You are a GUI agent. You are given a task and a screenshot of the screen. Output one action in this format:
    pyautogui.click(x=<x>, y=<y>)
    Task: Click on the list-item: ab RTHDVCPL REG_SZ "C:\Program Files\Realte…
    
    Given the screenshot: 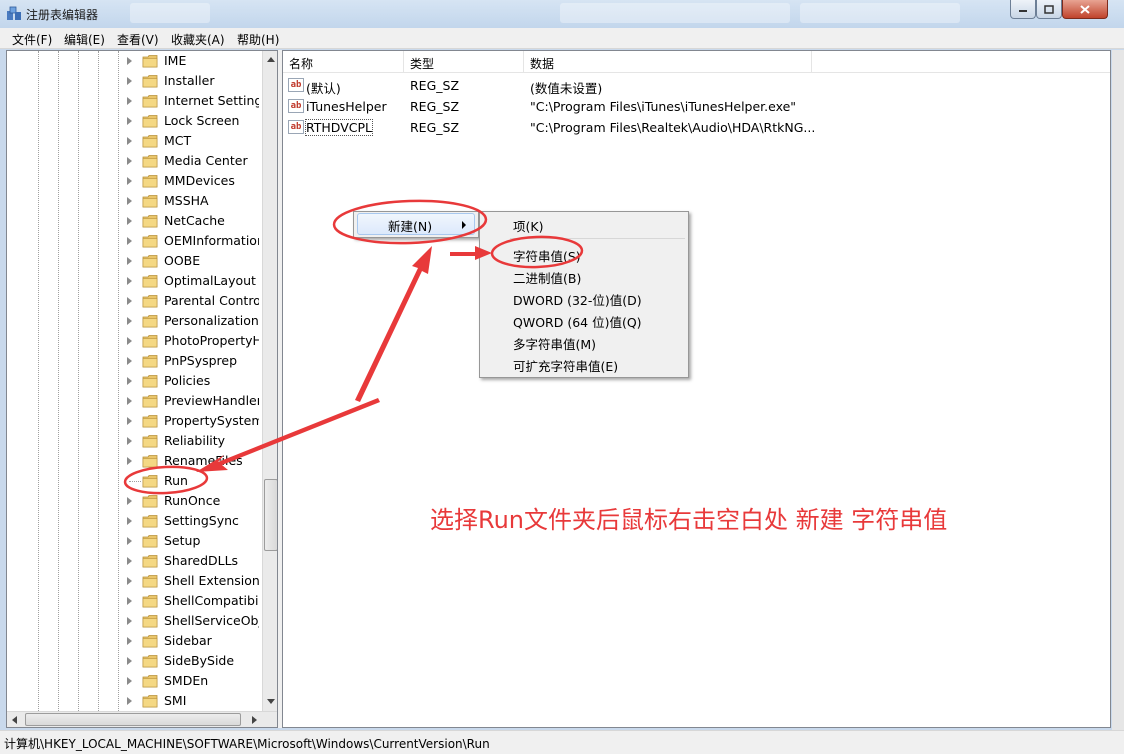 What is the action you would take?
    pyautogui.click(x=696, y=127)
    